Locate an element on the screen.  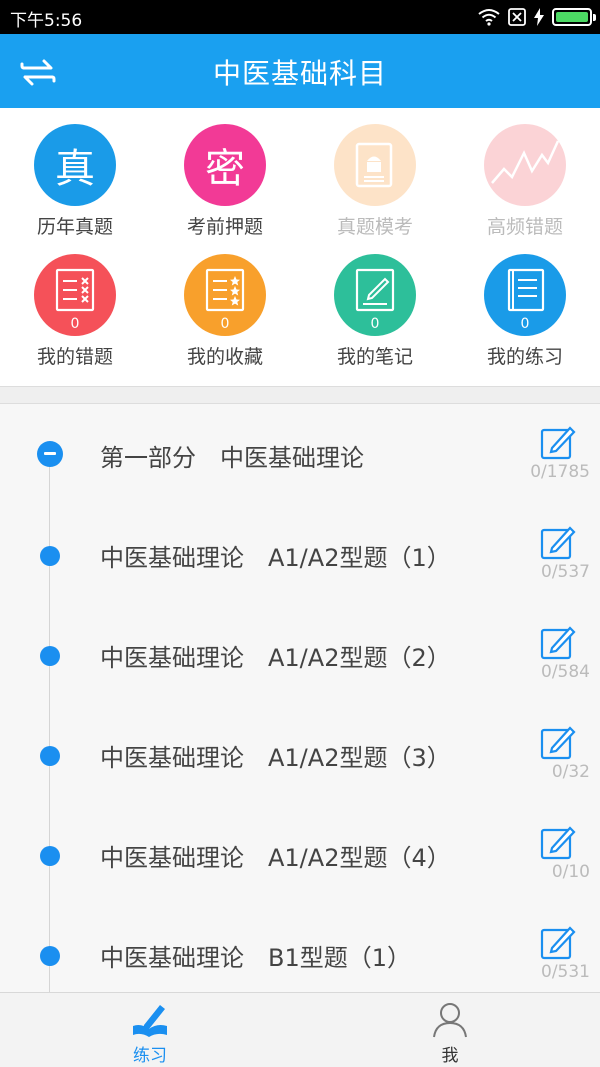
grid-item-label: 真题模考 is located at coordinates (374, 227).